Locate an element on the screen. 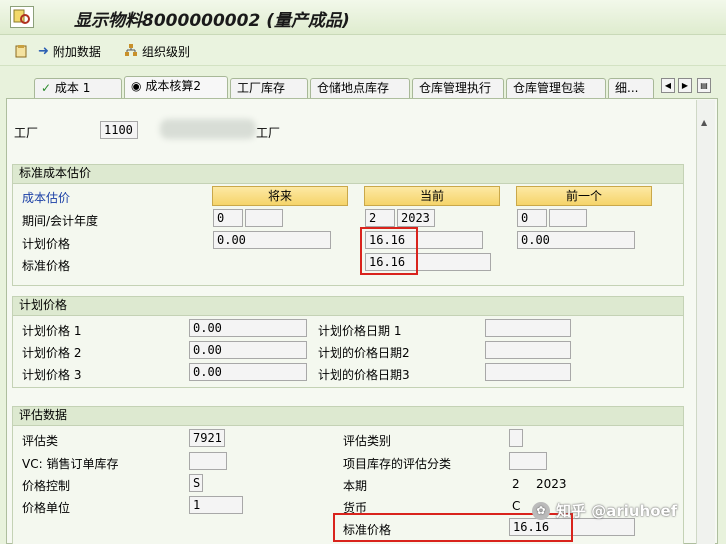  future-planned-price-field: 0.00 is located at coordinates (272, 240).